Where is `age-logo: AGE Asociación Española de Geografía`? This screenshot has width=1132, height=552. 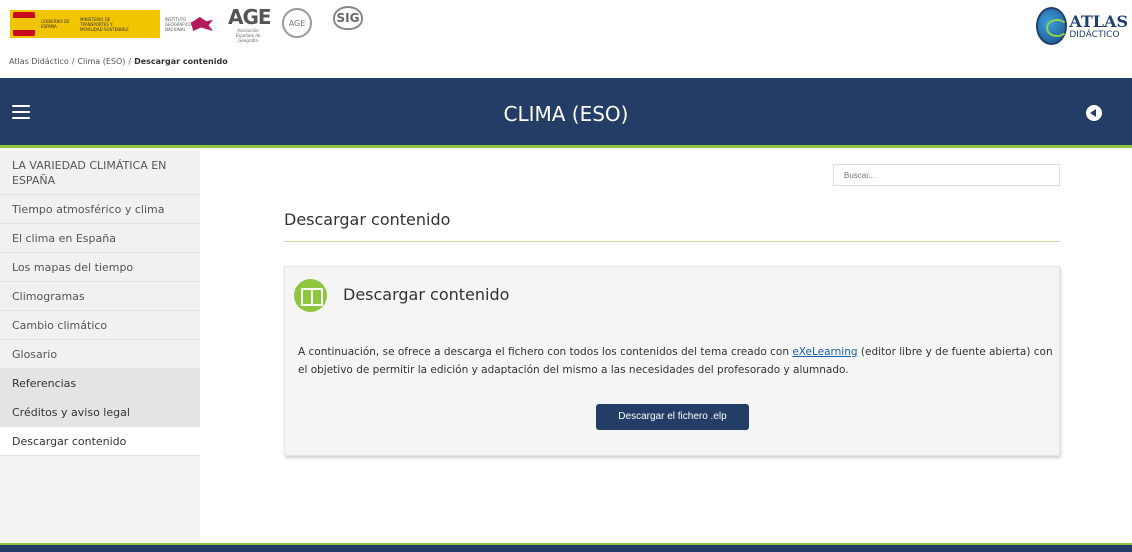
age-logo: AGE Asociación Española de Geografía is located at coordinates (250, 24).